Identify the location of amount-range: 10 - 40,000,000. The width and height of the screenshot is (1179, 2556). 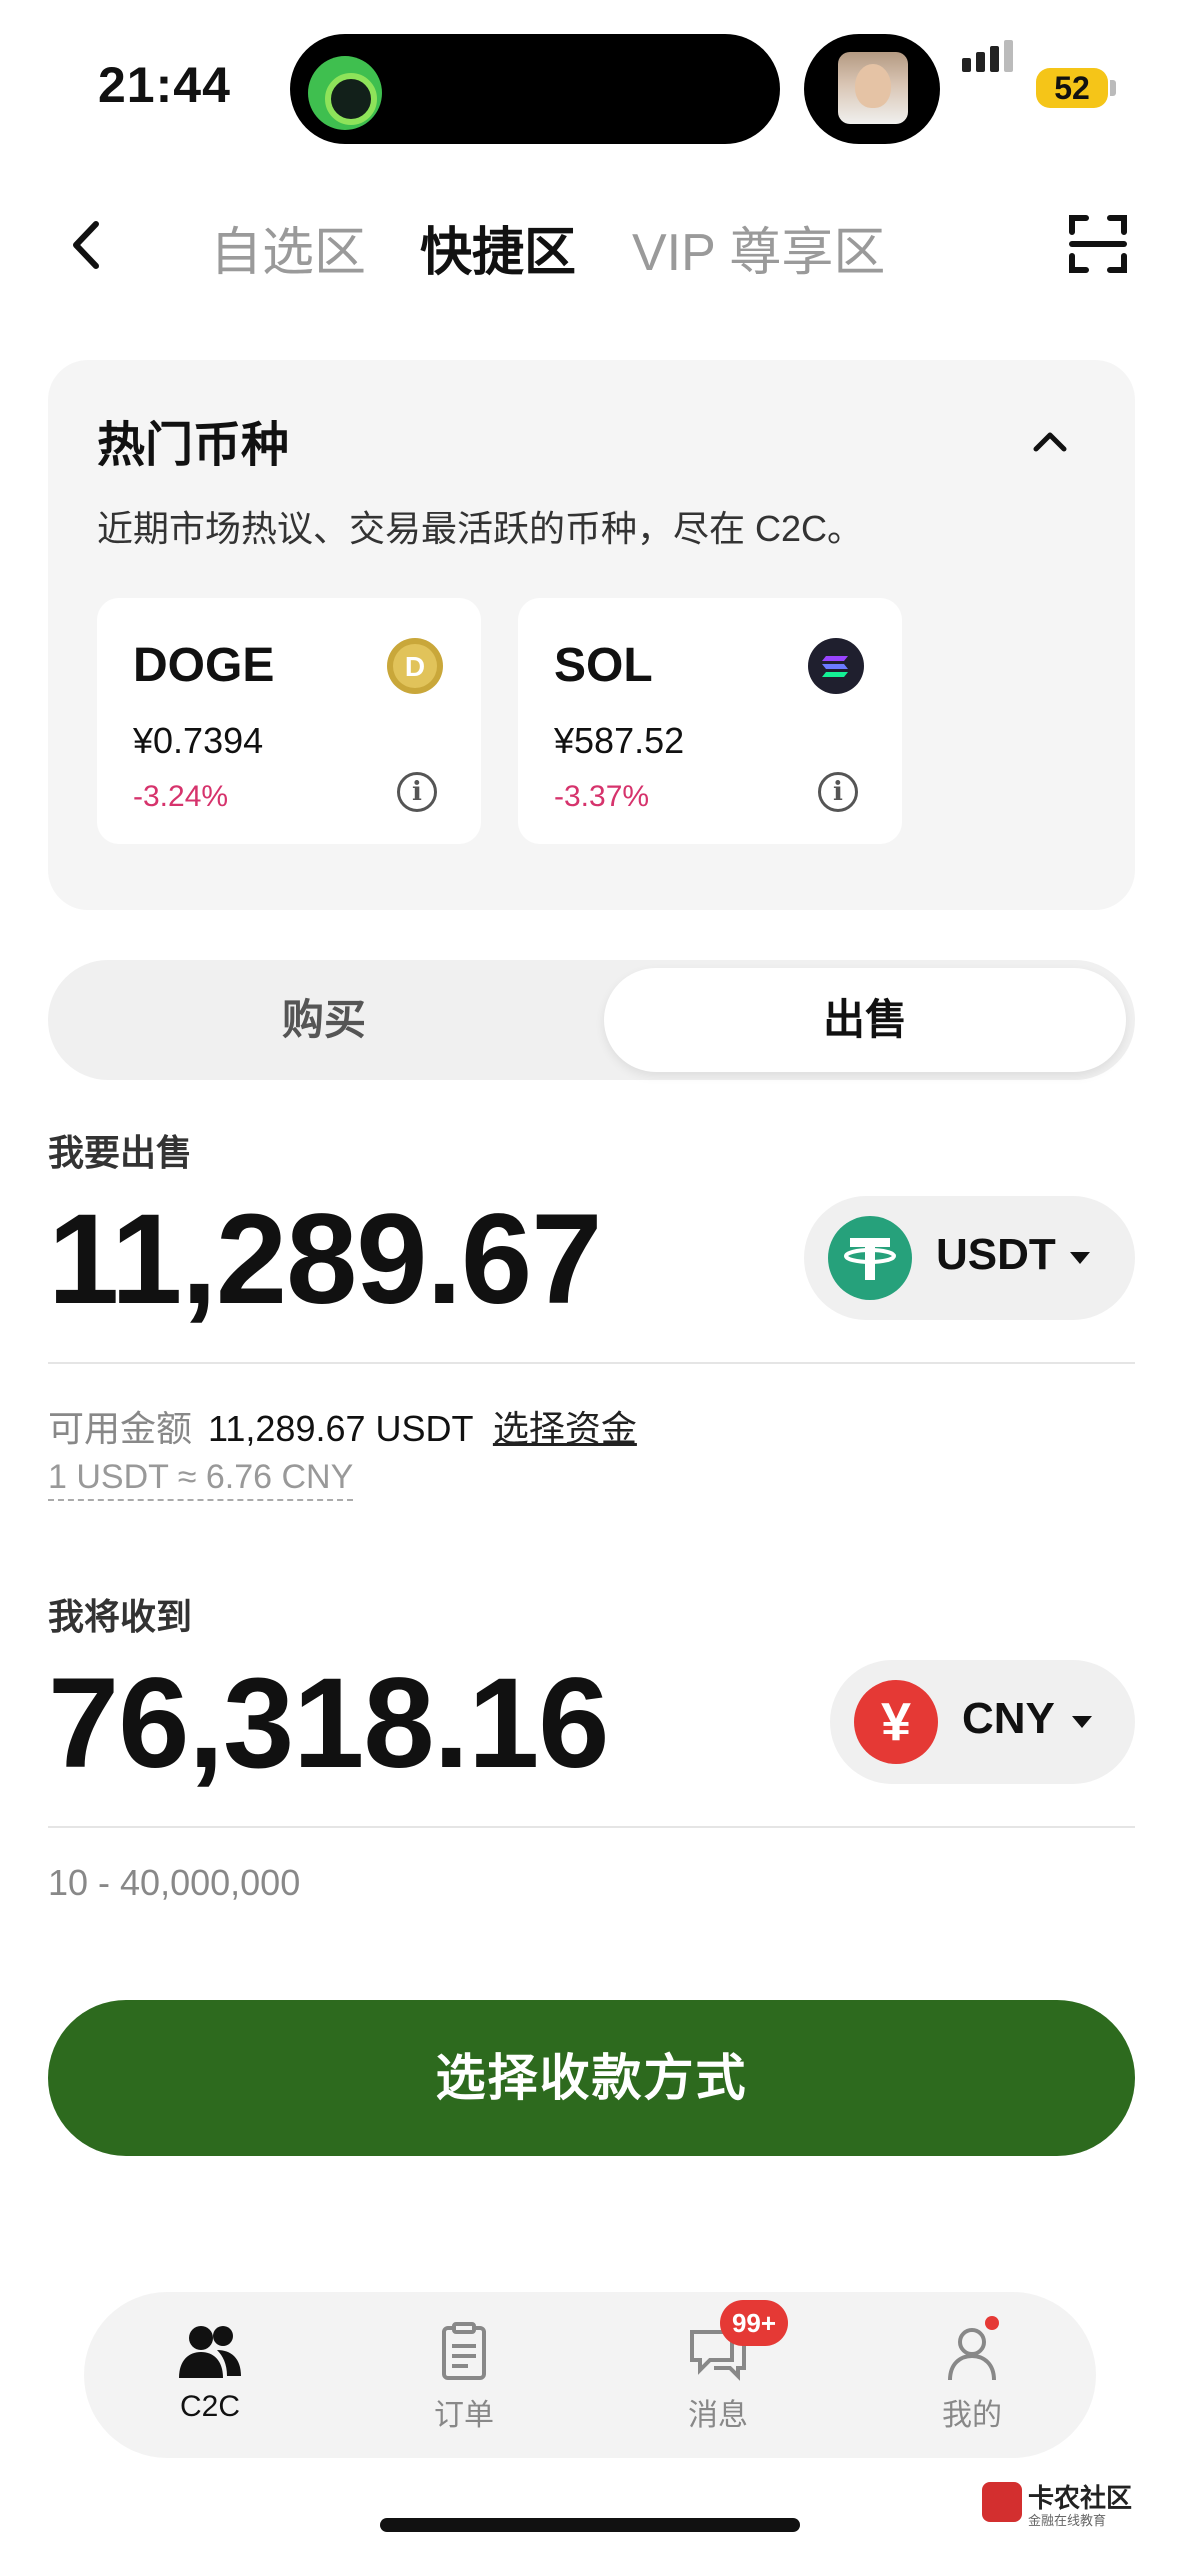
(174, 1882).